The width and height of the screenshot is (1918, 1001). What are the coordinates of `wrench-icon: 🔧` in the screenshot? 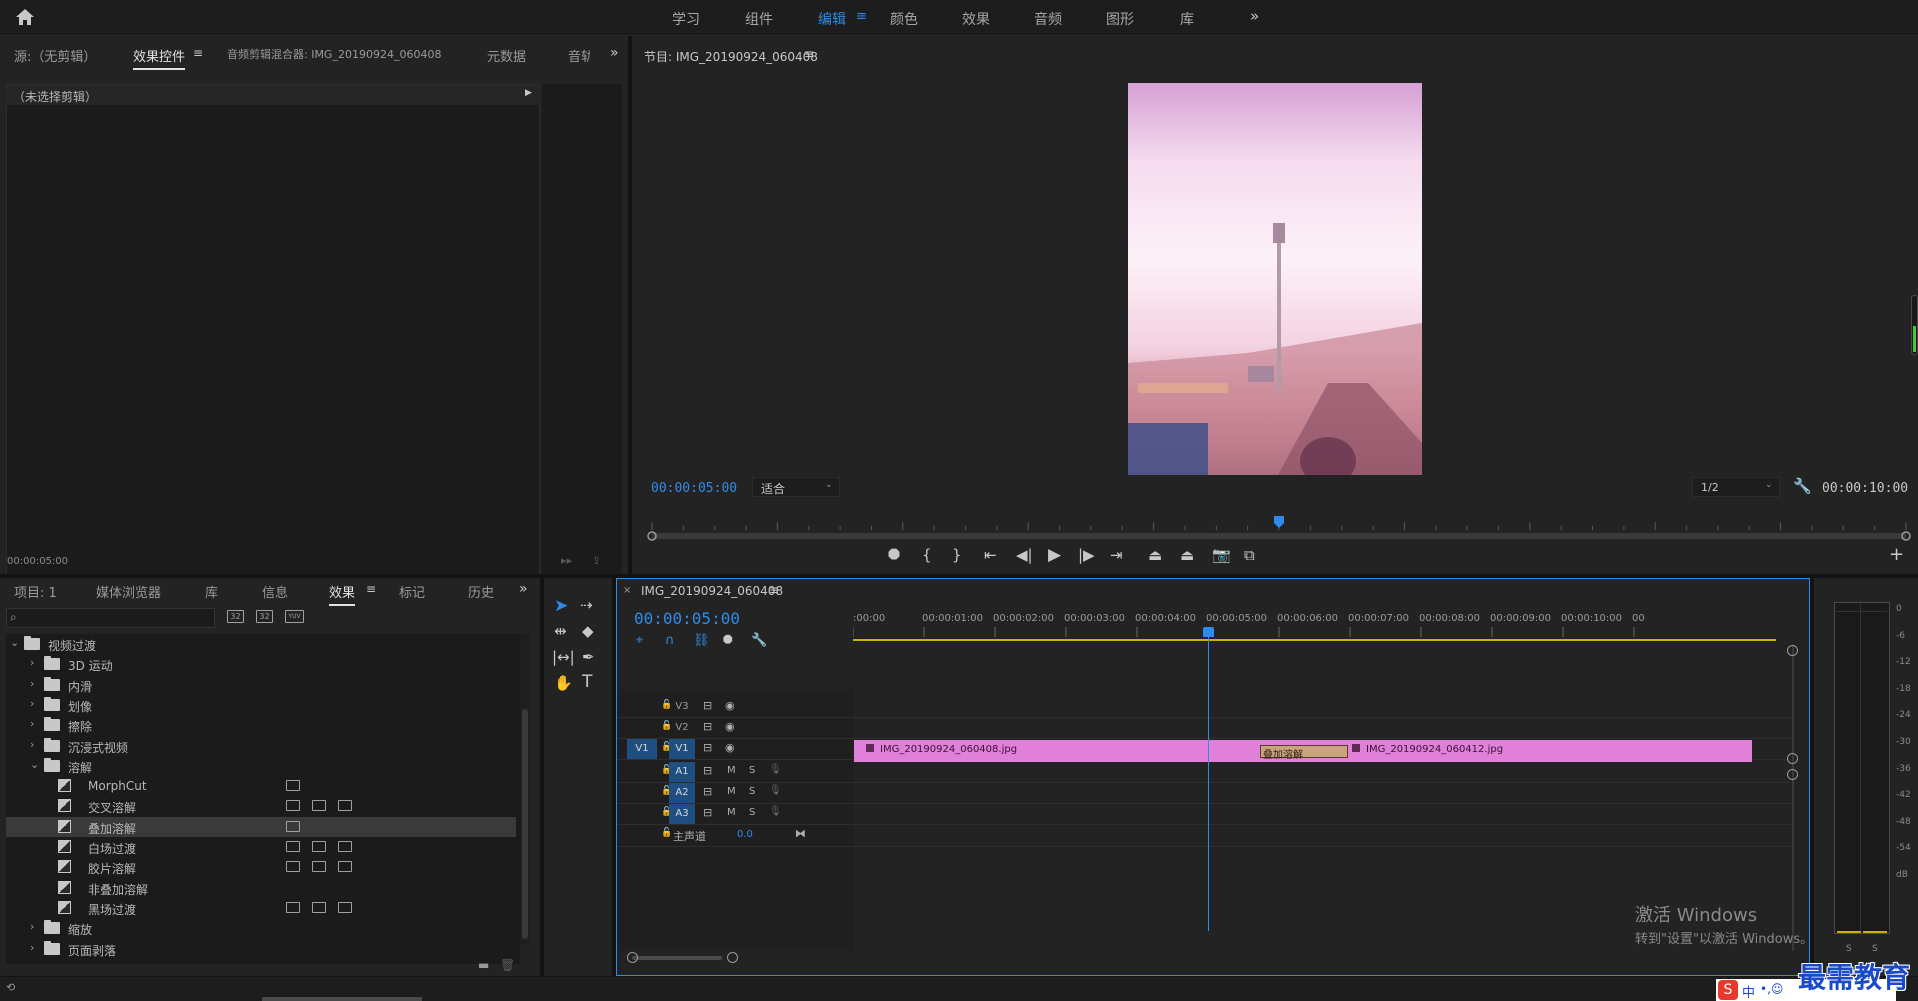 It's located at (1802, 486).